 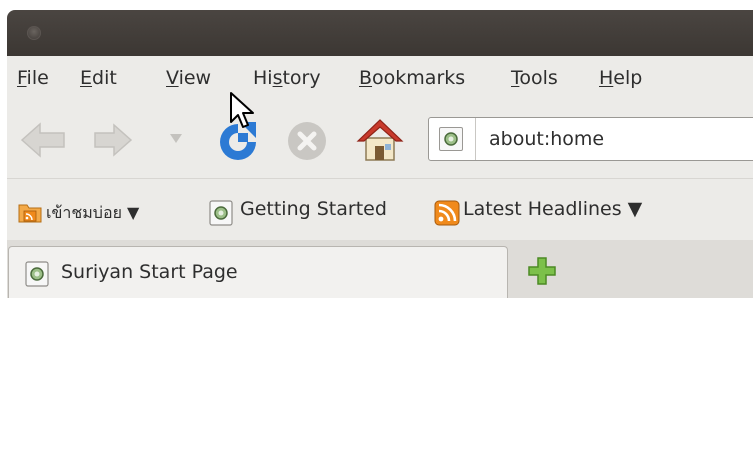 I want to click on menu-file: File, so click(x=33, y=78).